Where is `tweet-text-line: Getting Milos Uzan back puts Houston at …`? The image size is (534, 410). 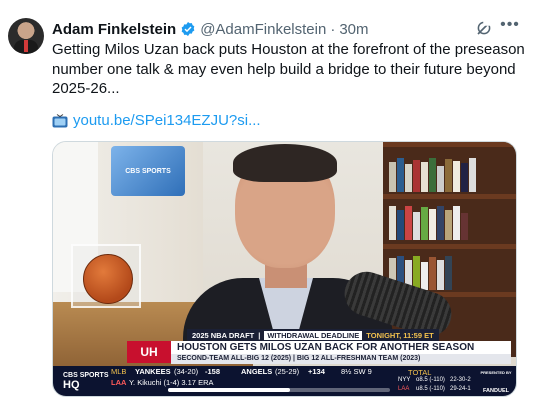
tweet-text-line: Getting Milos Uzan back puts Houston at … is located at coordinates (288, 49).